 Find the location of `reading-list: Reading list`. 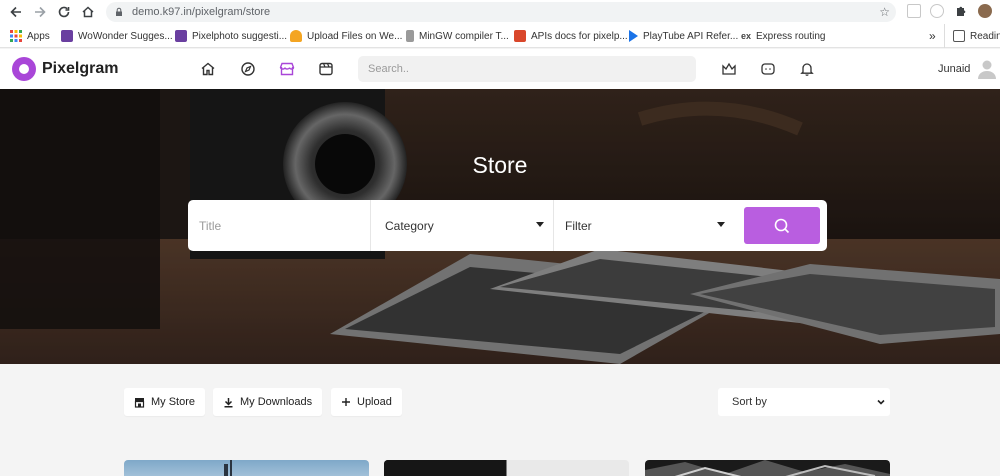

reading-list: Reading list is located at coordinates (972, 36).